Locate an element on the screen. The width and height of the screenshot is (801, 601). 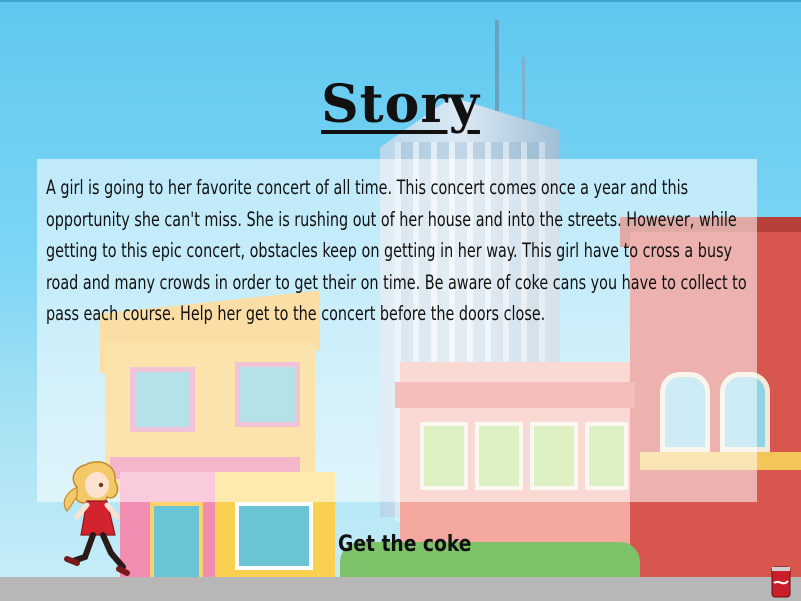
objective-label: Get the coke is located at coordinates (405, 544).